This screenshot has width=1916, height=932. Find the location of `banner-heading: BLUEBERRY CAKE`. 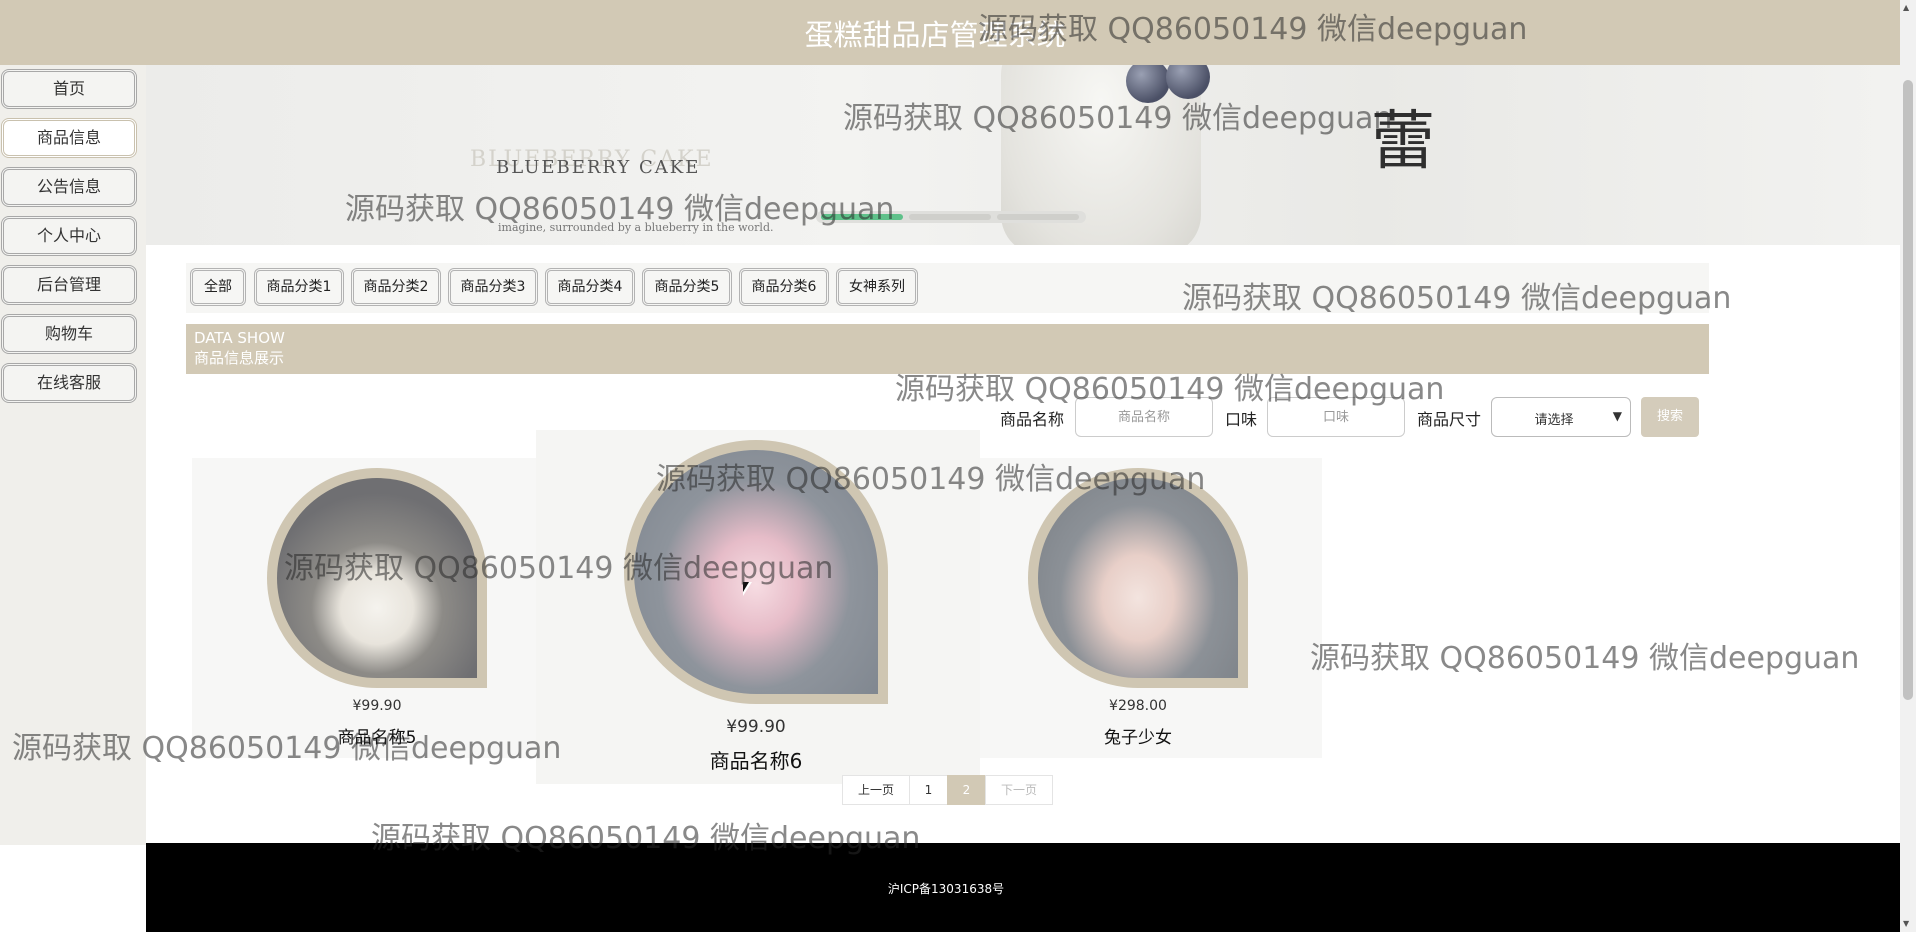

banner-heading: BLUEBERRY CAKE is located at coordinates (598, 167).